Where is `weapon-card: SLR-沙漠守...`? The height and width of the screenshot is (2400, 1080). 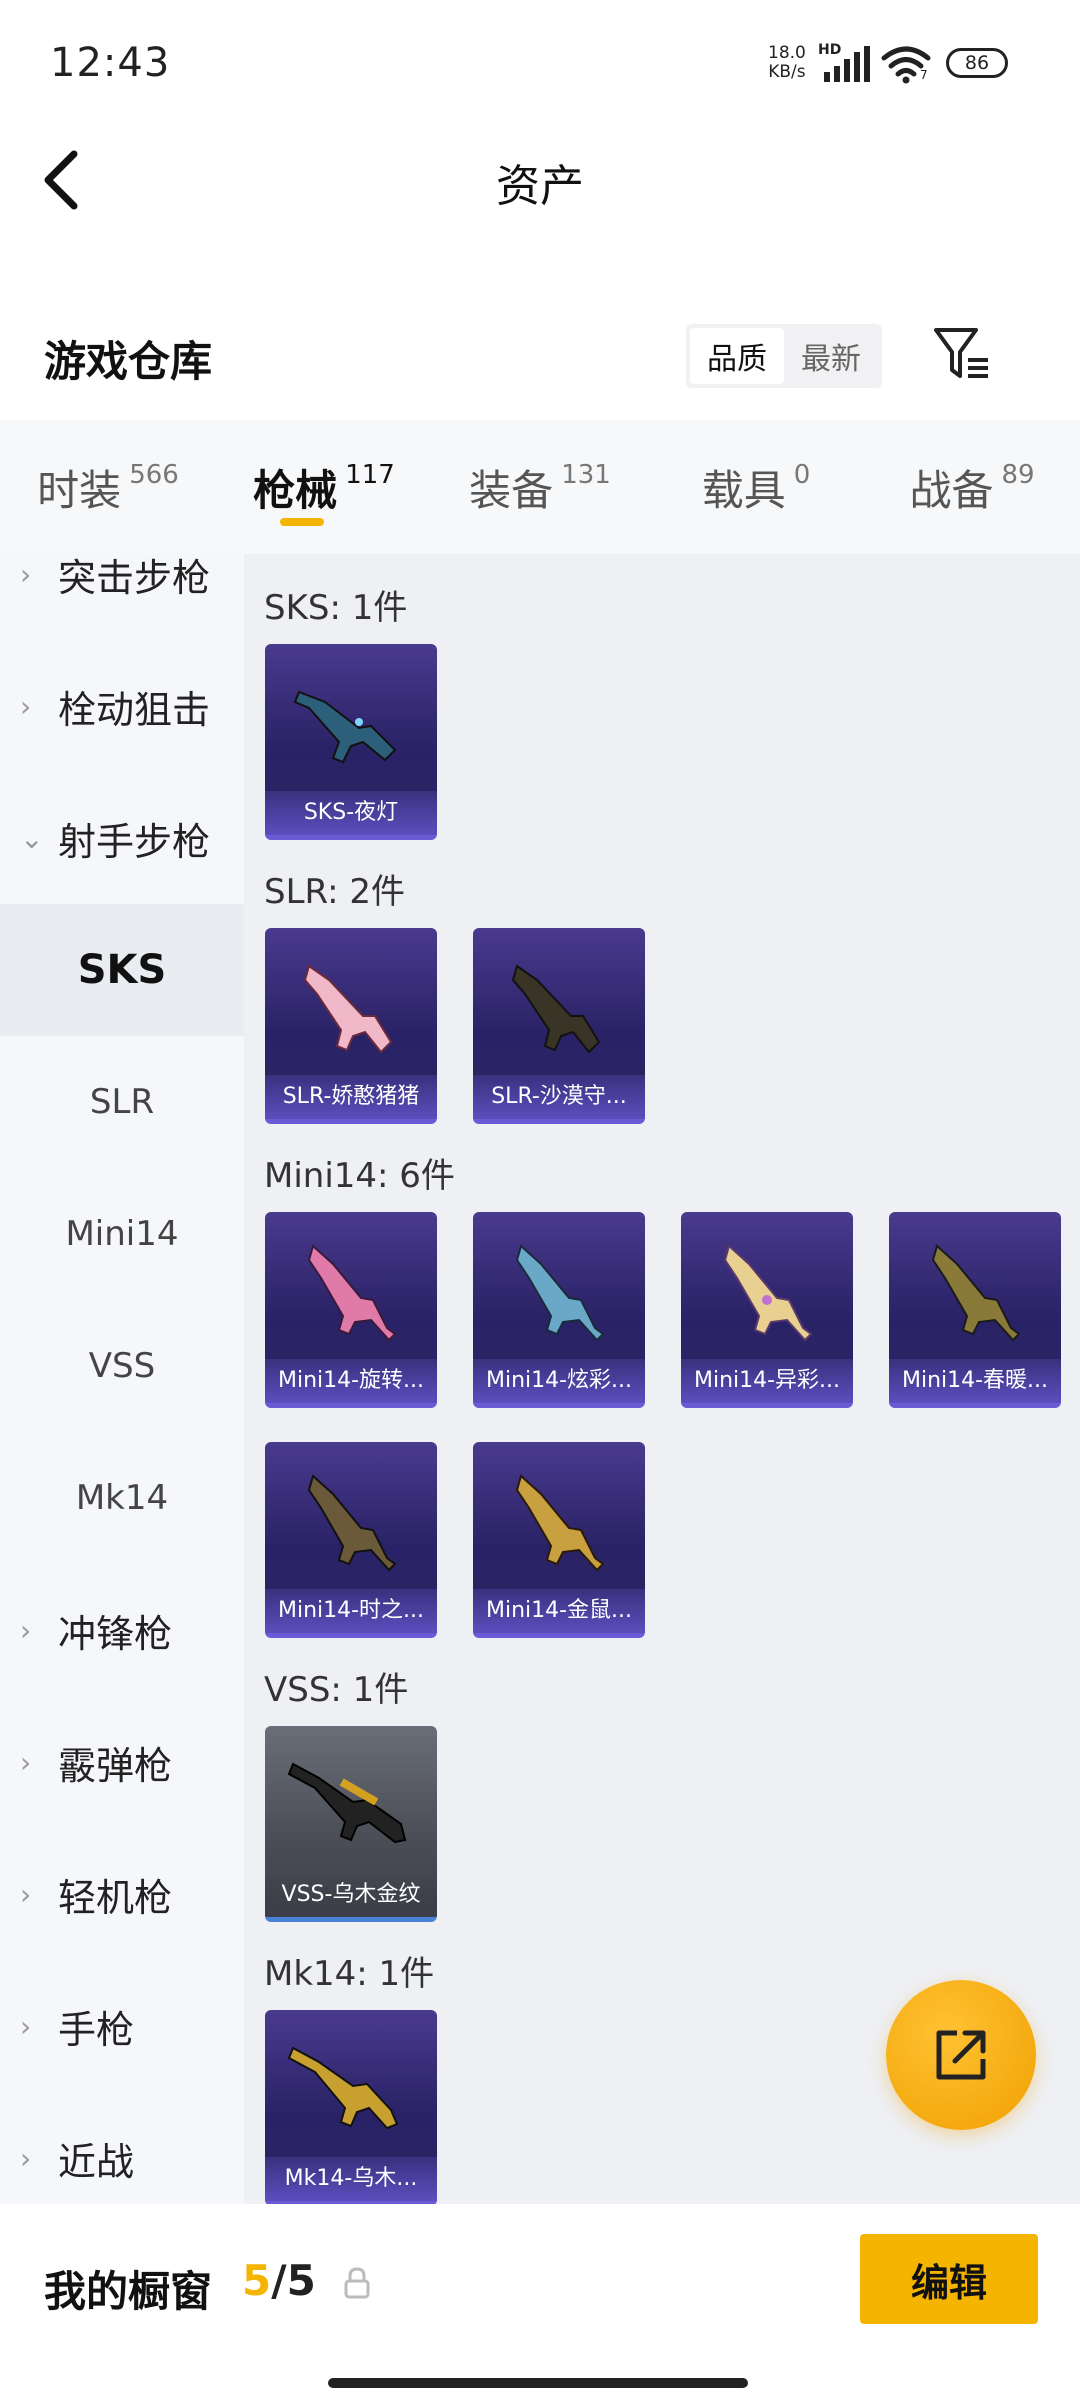
weapon-card: SLR-沙漠守... is located at coordinates (559, 1026).